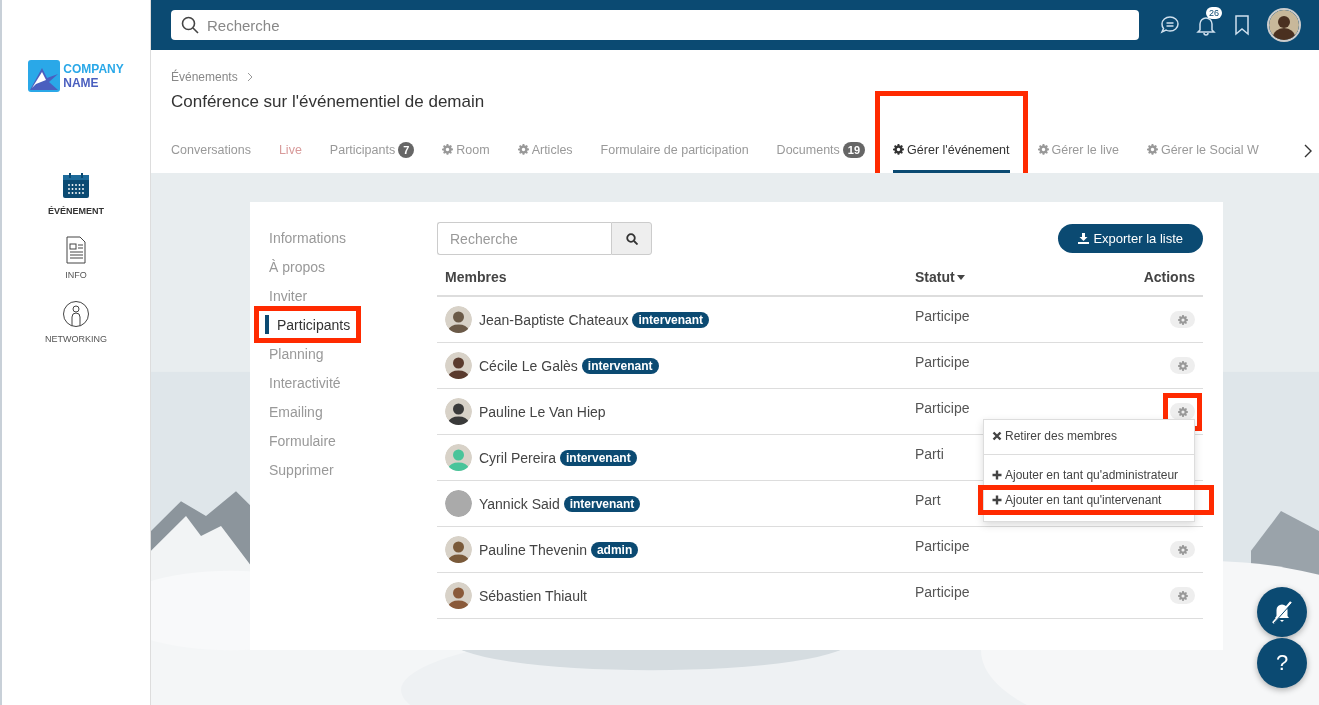 This screenshot has height=705, width=1319. What do you see at coordinates (542, 411) in the screenshot?
I see `member-name: Pauline Le Van Hiep` at bounding box center [542, 411].